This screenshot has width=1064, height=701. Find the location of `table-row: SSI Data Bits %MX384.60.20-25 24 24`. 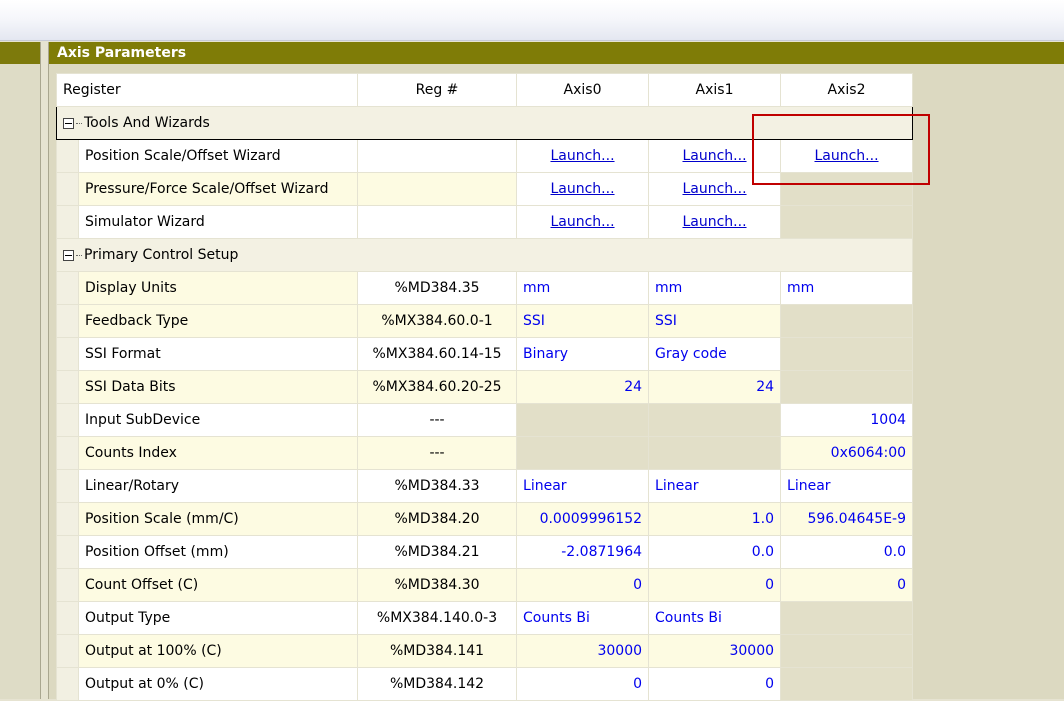

table-row: SSI Data Bits %MX384.60.20-25 24 24 is located at coordinates (485, 387).